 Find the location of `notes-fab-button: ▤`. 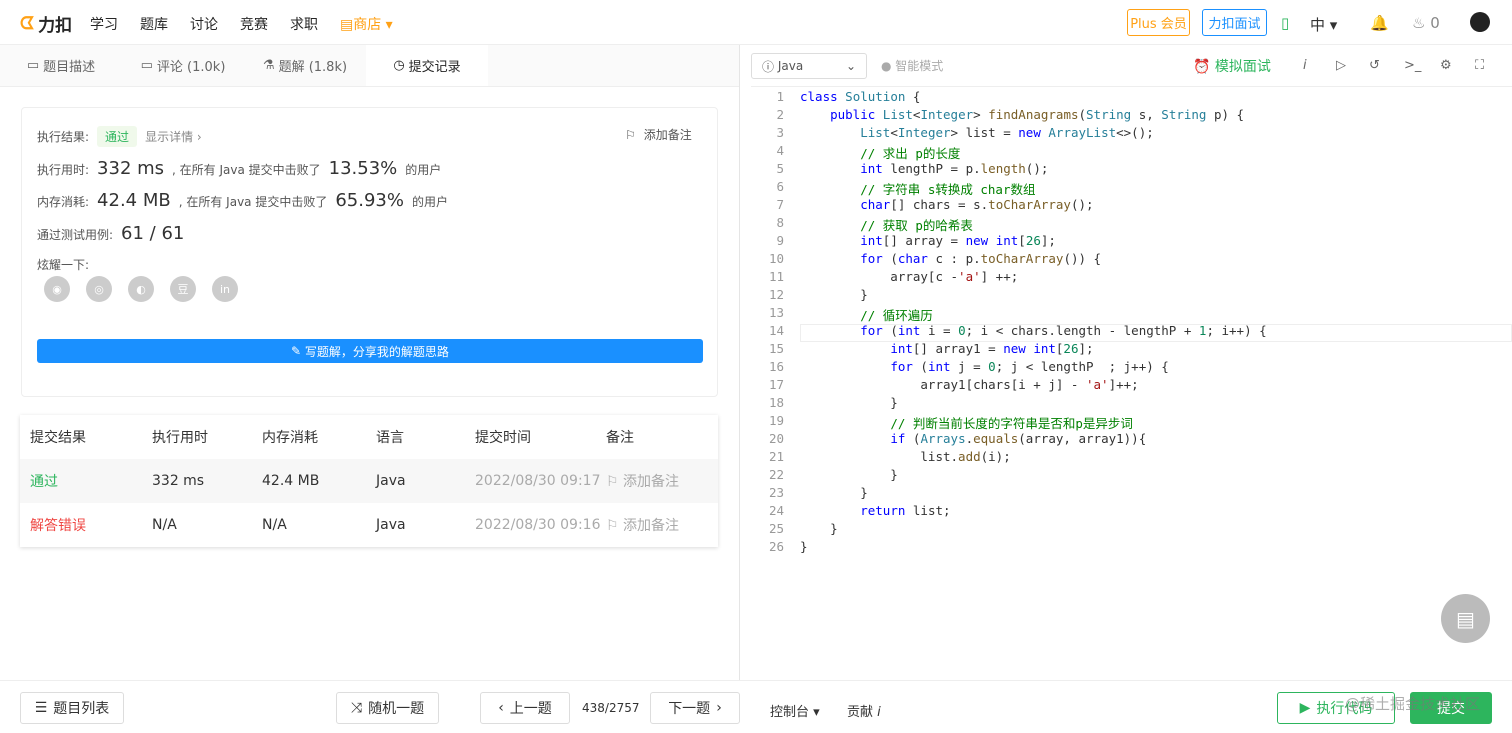

notes-fab-button: ▤ is located at coordinates (1465, 618).